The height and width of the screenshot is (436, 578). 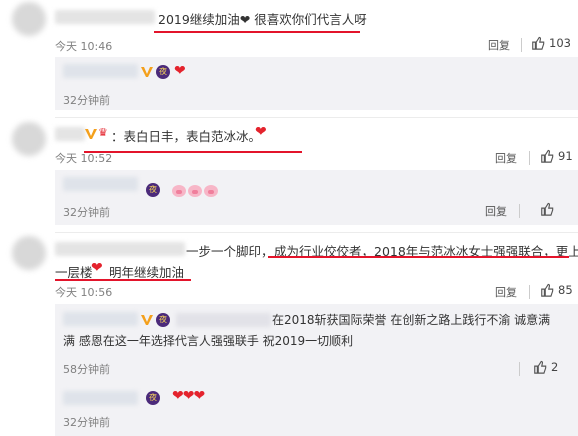 What do you see at coordinates (565, 290) in the screenshot?
I see `like-count: 85` at bounding box center [565, 290].